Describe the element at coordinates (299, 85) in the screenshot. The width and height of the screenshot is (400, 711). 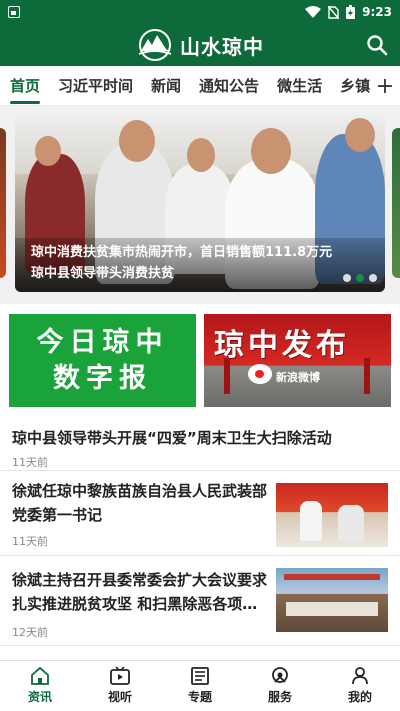
I see `tab-micro-life: 微生活` at that location.